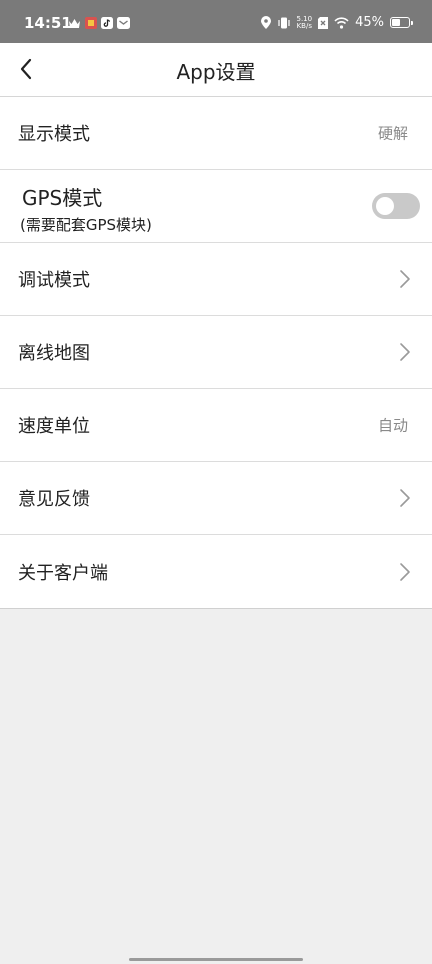  Describe the element at coordinates (99, 23) in the screenshot. I see `notification-icons` at that location.